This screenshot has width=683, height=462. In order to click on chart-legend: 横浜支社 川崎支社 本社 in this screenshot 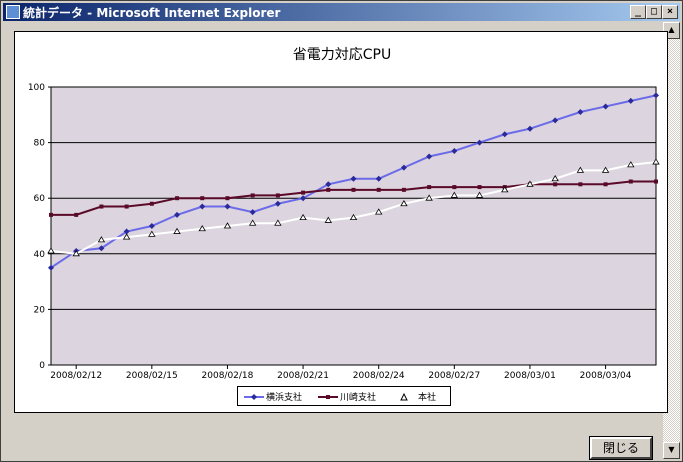, I will do `click(344, 396)`.